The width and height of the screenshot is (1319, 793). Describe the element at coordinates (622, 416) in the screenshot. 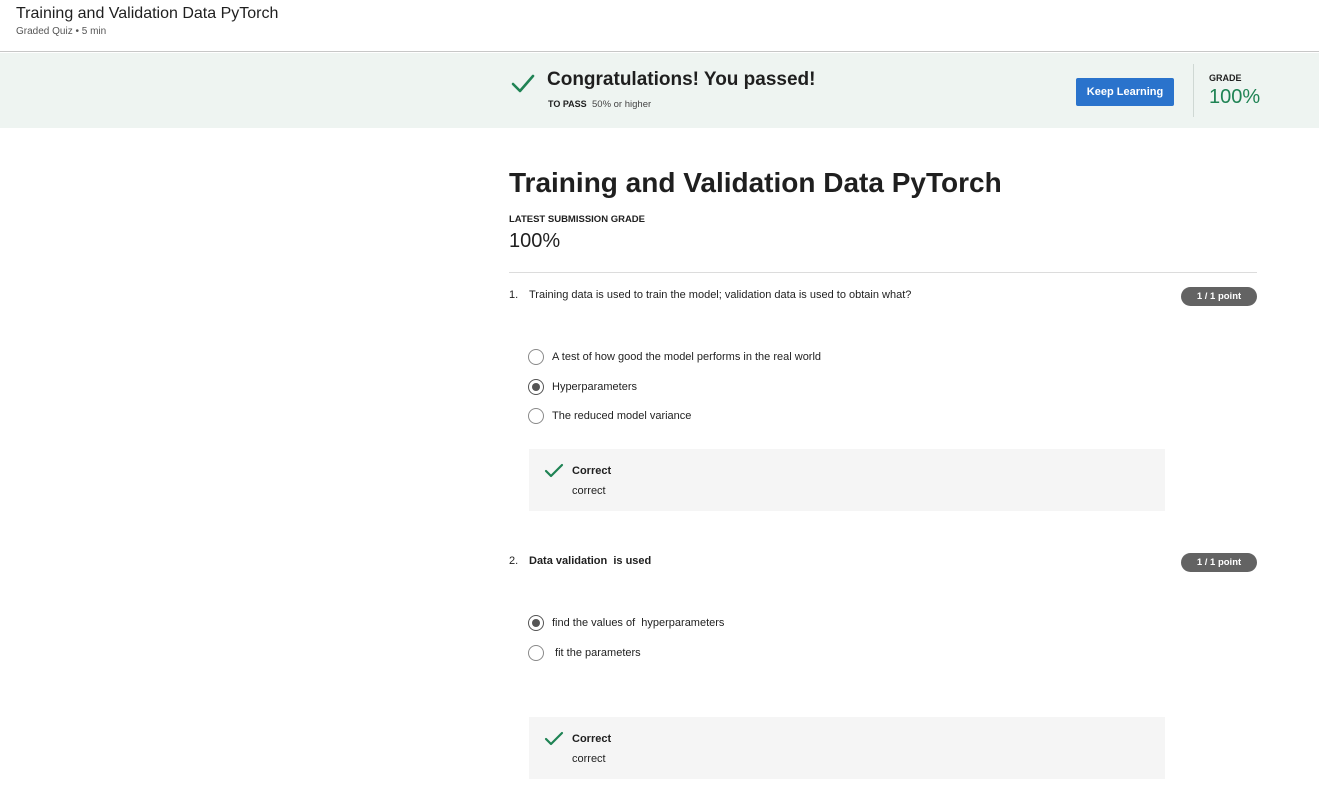

I see `option-label: The reduced model variance` at that location.